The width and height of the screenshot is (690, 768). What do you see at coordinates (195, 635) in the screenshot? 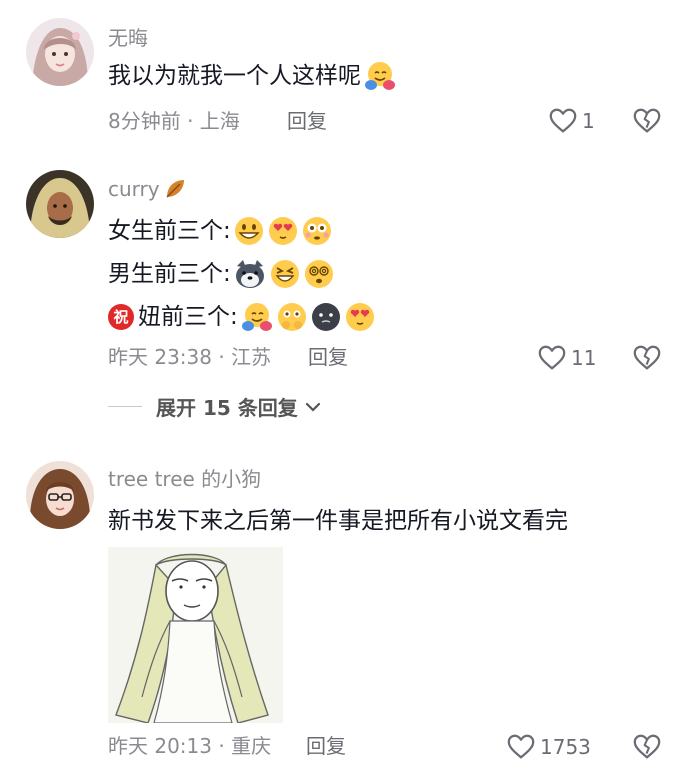
I see `meme-image` at bounding box center [195, 635].